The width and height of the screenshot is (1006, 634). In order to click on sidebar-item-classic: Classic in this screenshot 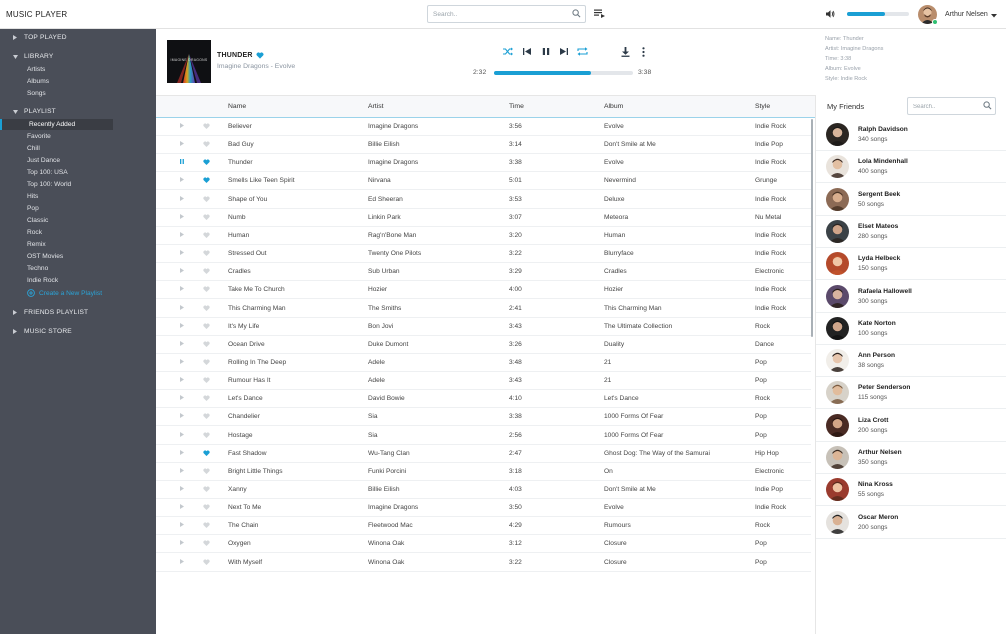, I will do `click(57, 220)`.